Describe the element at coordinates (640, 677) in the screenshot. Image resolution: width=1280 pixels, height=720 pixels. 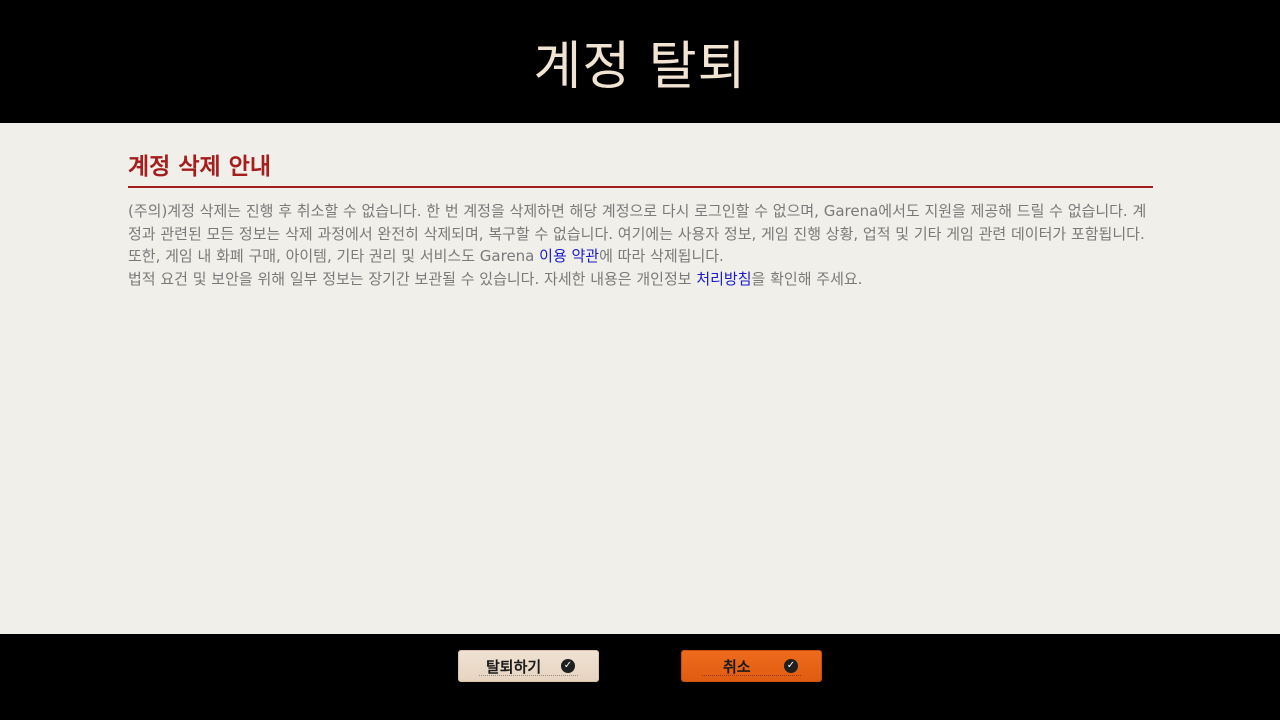
I see `footer-bar: 탈퇴하기 ✓ 취소 ✓` at that location.